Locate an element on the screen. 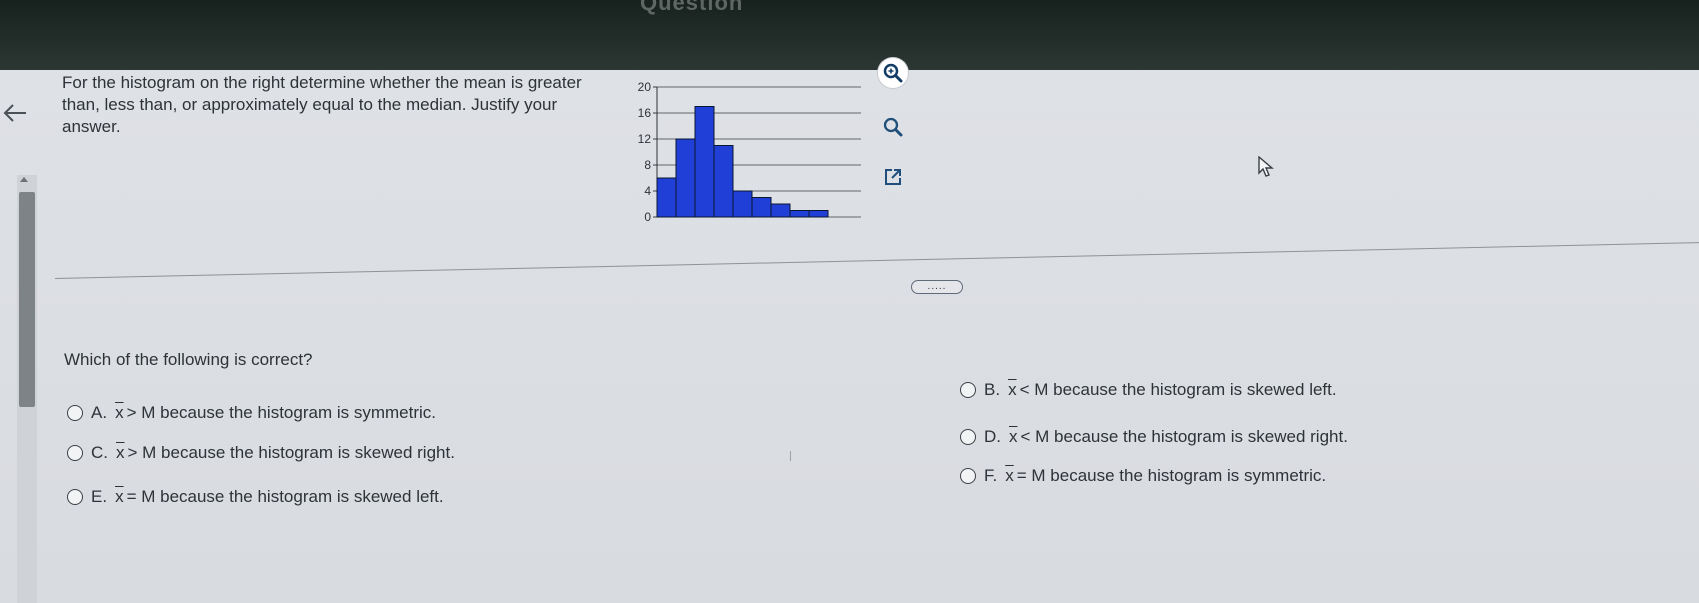 The image size is (1699, 603). y-tick-label: 8 is located at coordinates (647, 165).